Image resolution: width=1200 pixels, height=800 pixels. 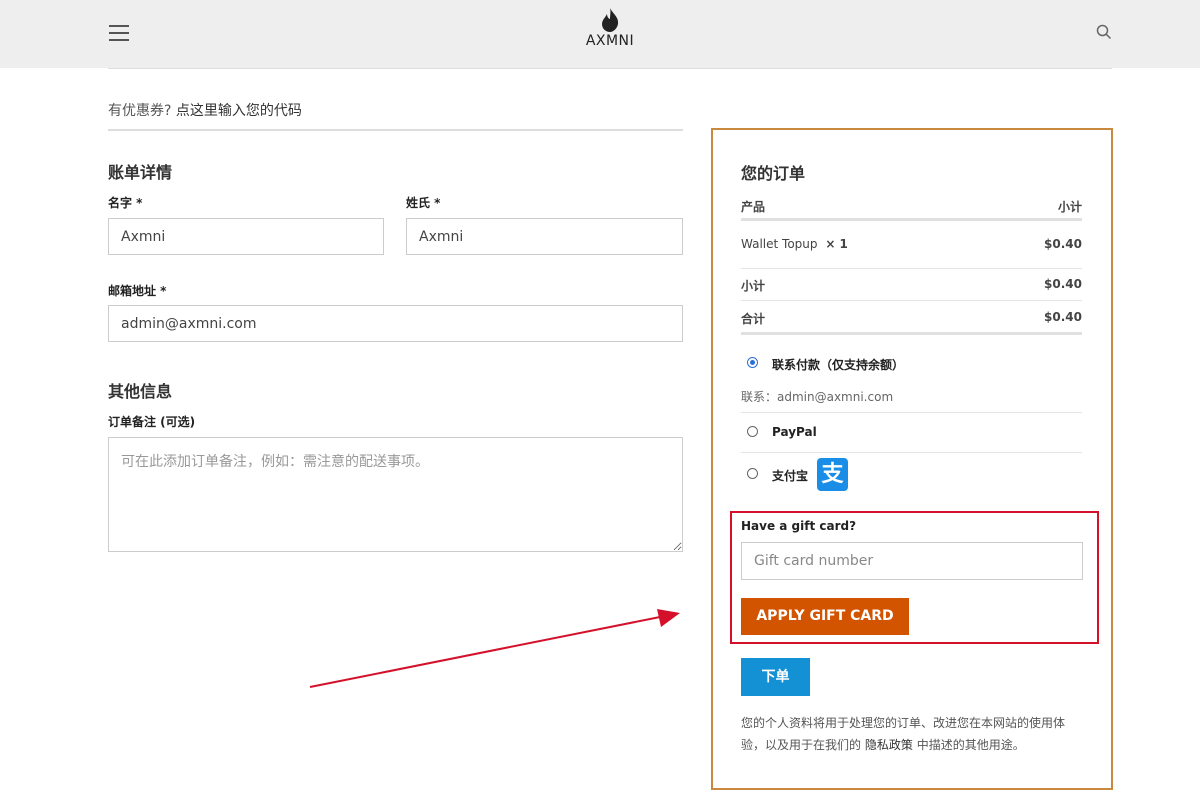 What do you see at coordinates (610, 41) in the screenshot?
I see `logo-text: AXMNI` at bounding box center [610, 41].